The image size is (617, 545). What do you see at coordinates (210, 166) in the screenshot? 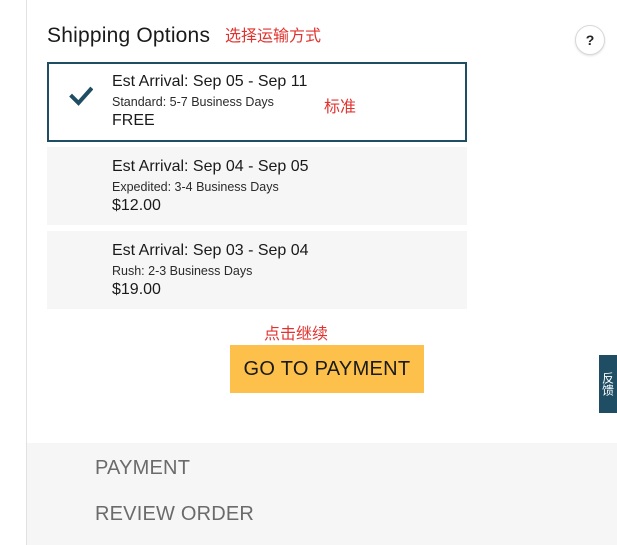
I see `option-arrival: Est Arrival: Sep 04 - Sep 05` at bounding box center [210, 166].